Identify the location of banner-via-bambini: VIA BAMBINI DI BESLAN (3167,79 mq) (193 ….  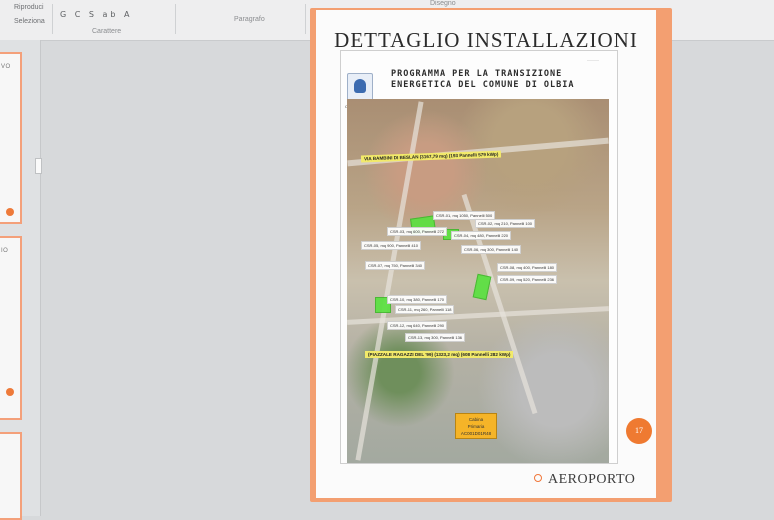
(431, 156).